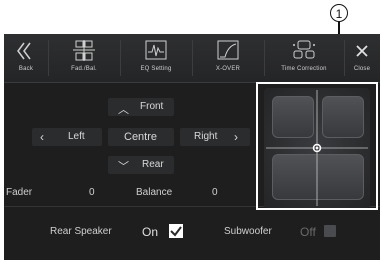 The width and height of the screenshot is (382, 262). Describe the element at coordinates (228, 69) in the screenshot. I see `x-over-label: X-OVER` at that location.